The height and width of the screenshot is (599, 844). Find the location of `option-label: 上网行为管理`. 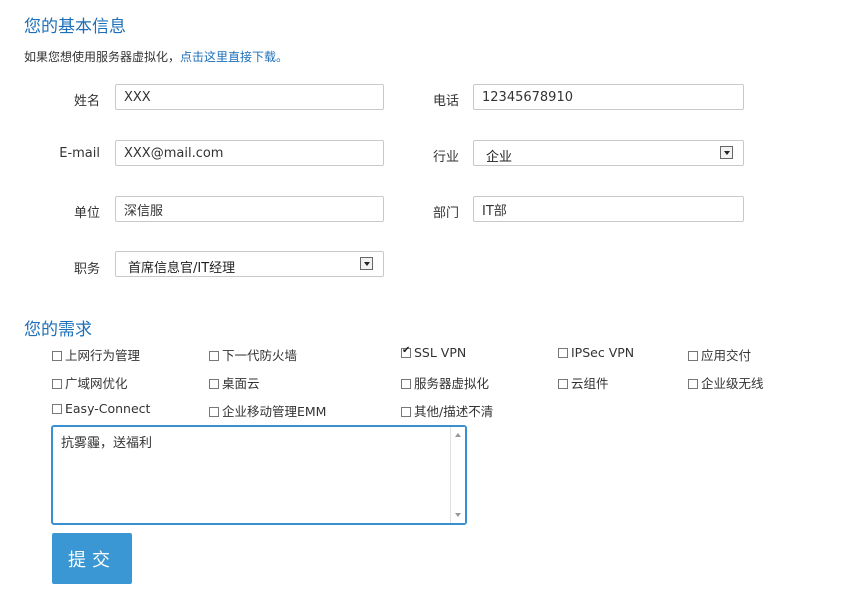

option-label: 上网行为管理 is located at coordinates (103, 355).